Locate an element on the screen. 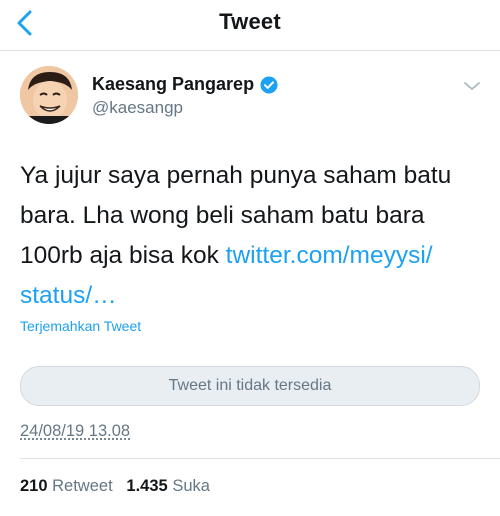 The height and width of the screenshot is (516, 500). like-count: 1.435 is located at coordinates (147, 486).